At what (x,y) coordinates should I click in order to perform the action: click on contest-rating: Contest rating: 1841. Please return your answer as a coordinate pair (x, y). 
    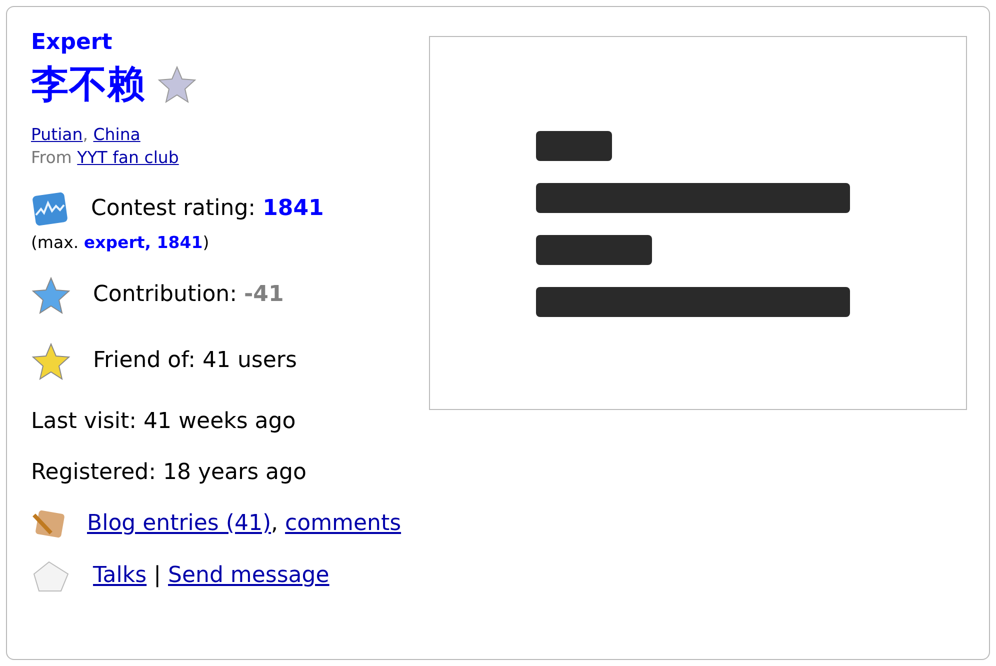
    Looking at the image, I should click on (207, 209).